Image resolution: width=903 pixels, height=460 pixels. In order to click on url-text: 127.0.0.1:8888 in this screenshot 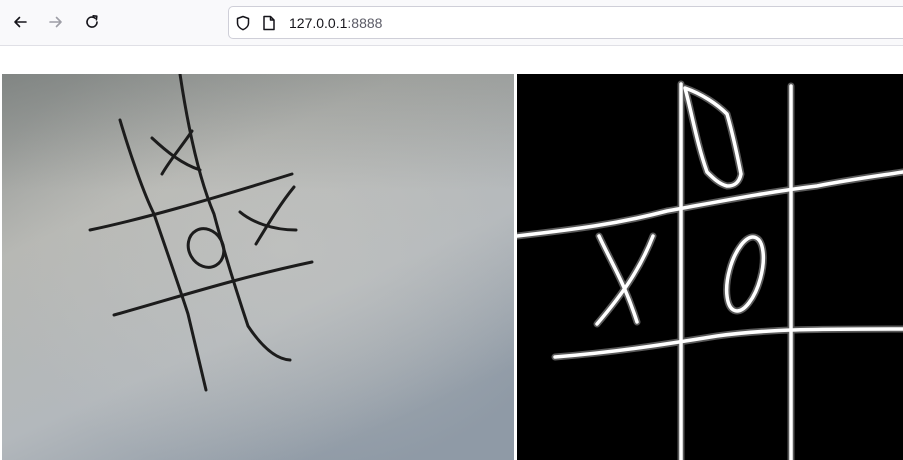, I will do `click(335, 23)`.